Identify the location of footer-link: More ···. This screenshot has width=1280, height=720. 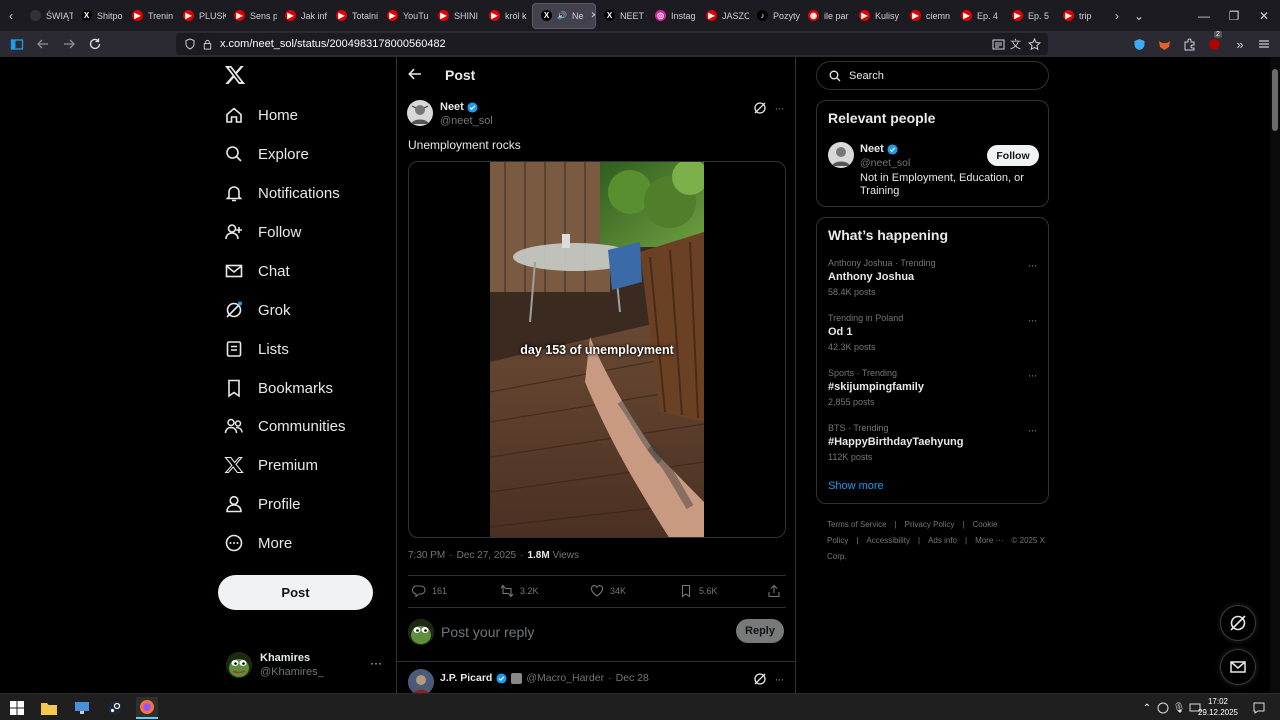
(989, 540).